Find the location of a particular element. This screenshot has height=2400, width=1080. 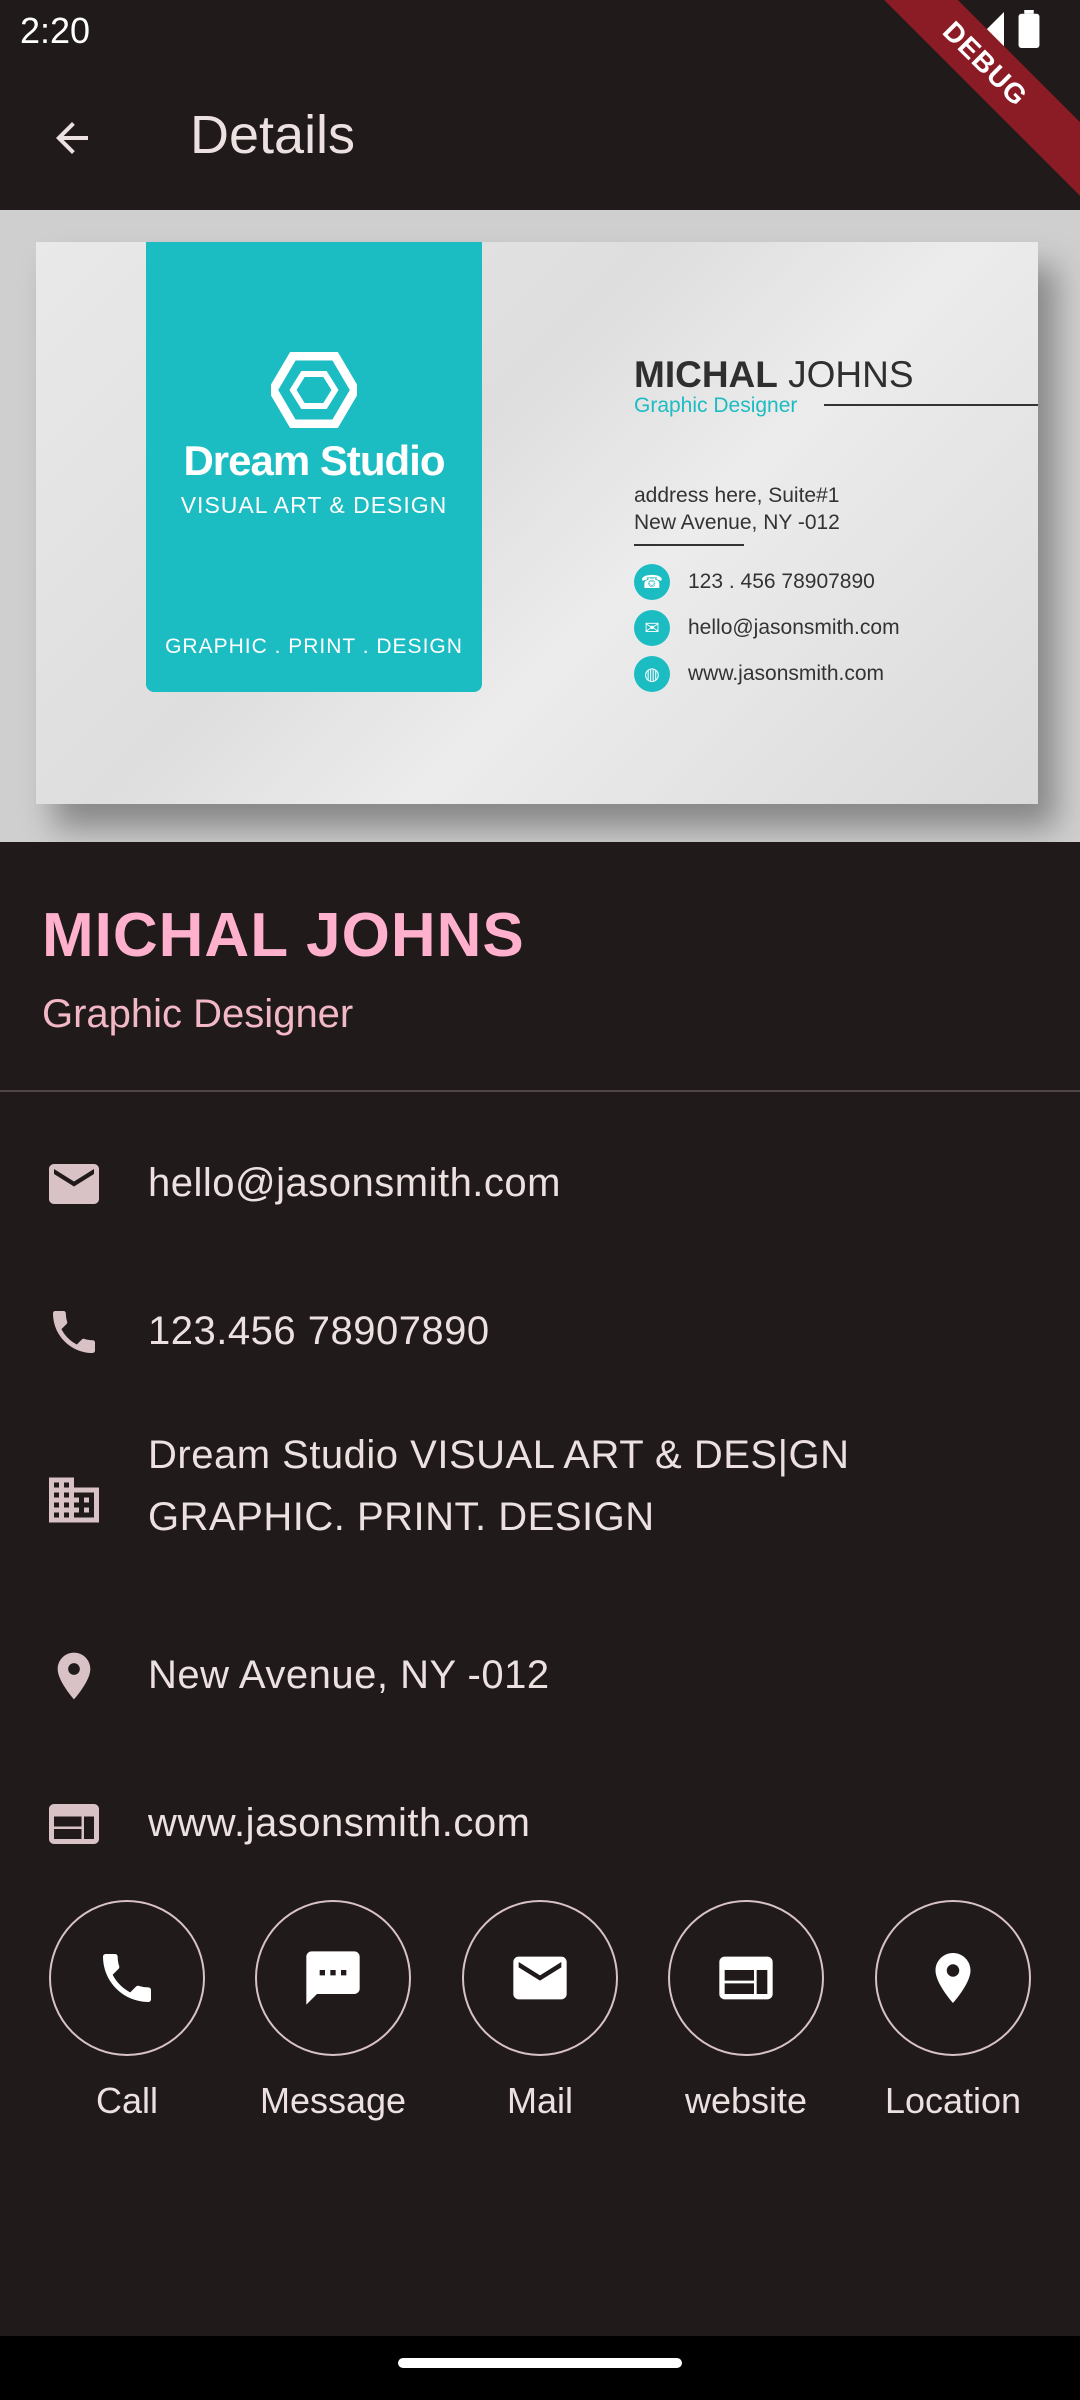

detail-row-address: New Avenue, NY -012 is located at coordinates (540, 1676).